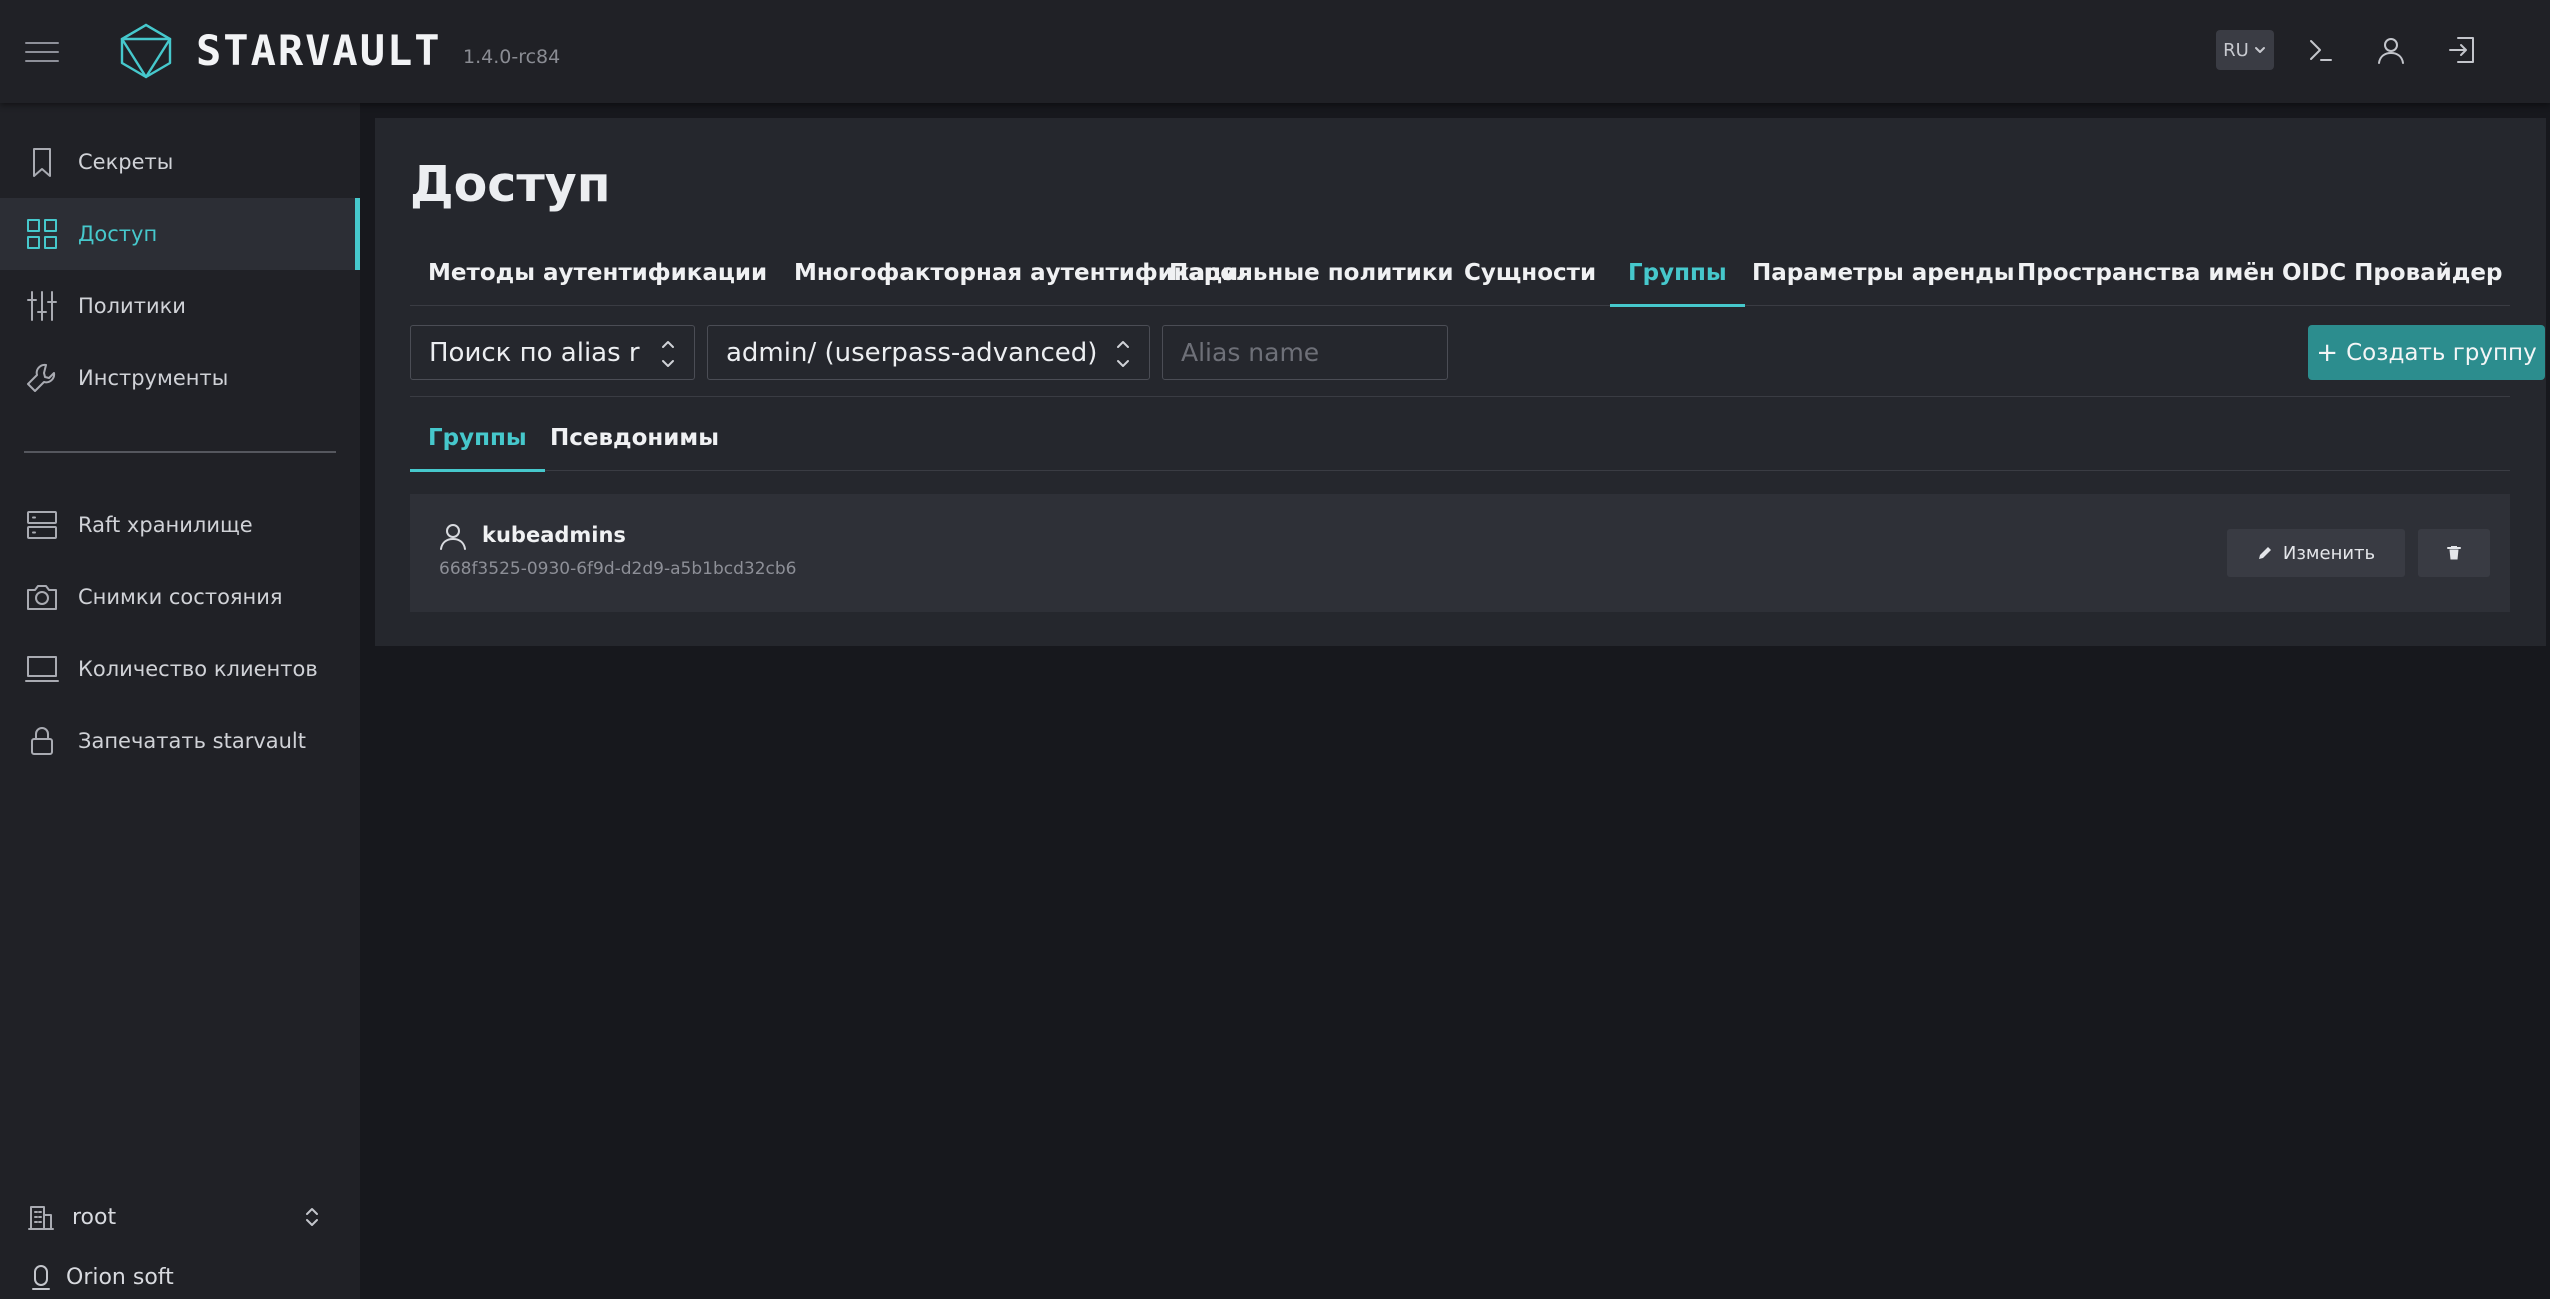  Describe the element at coordinates (2260, 50) in the screenshot. I see `chevron-down-icon` at that location.